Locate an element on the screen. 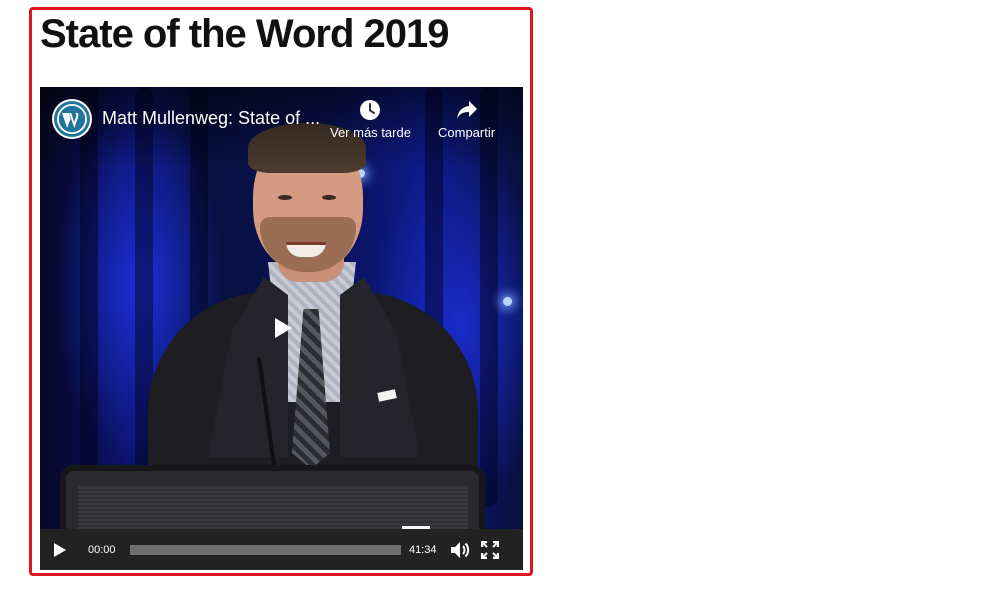 The image size is (1005, 589). current-time: 00:00 is located at coordinates (102, 549).